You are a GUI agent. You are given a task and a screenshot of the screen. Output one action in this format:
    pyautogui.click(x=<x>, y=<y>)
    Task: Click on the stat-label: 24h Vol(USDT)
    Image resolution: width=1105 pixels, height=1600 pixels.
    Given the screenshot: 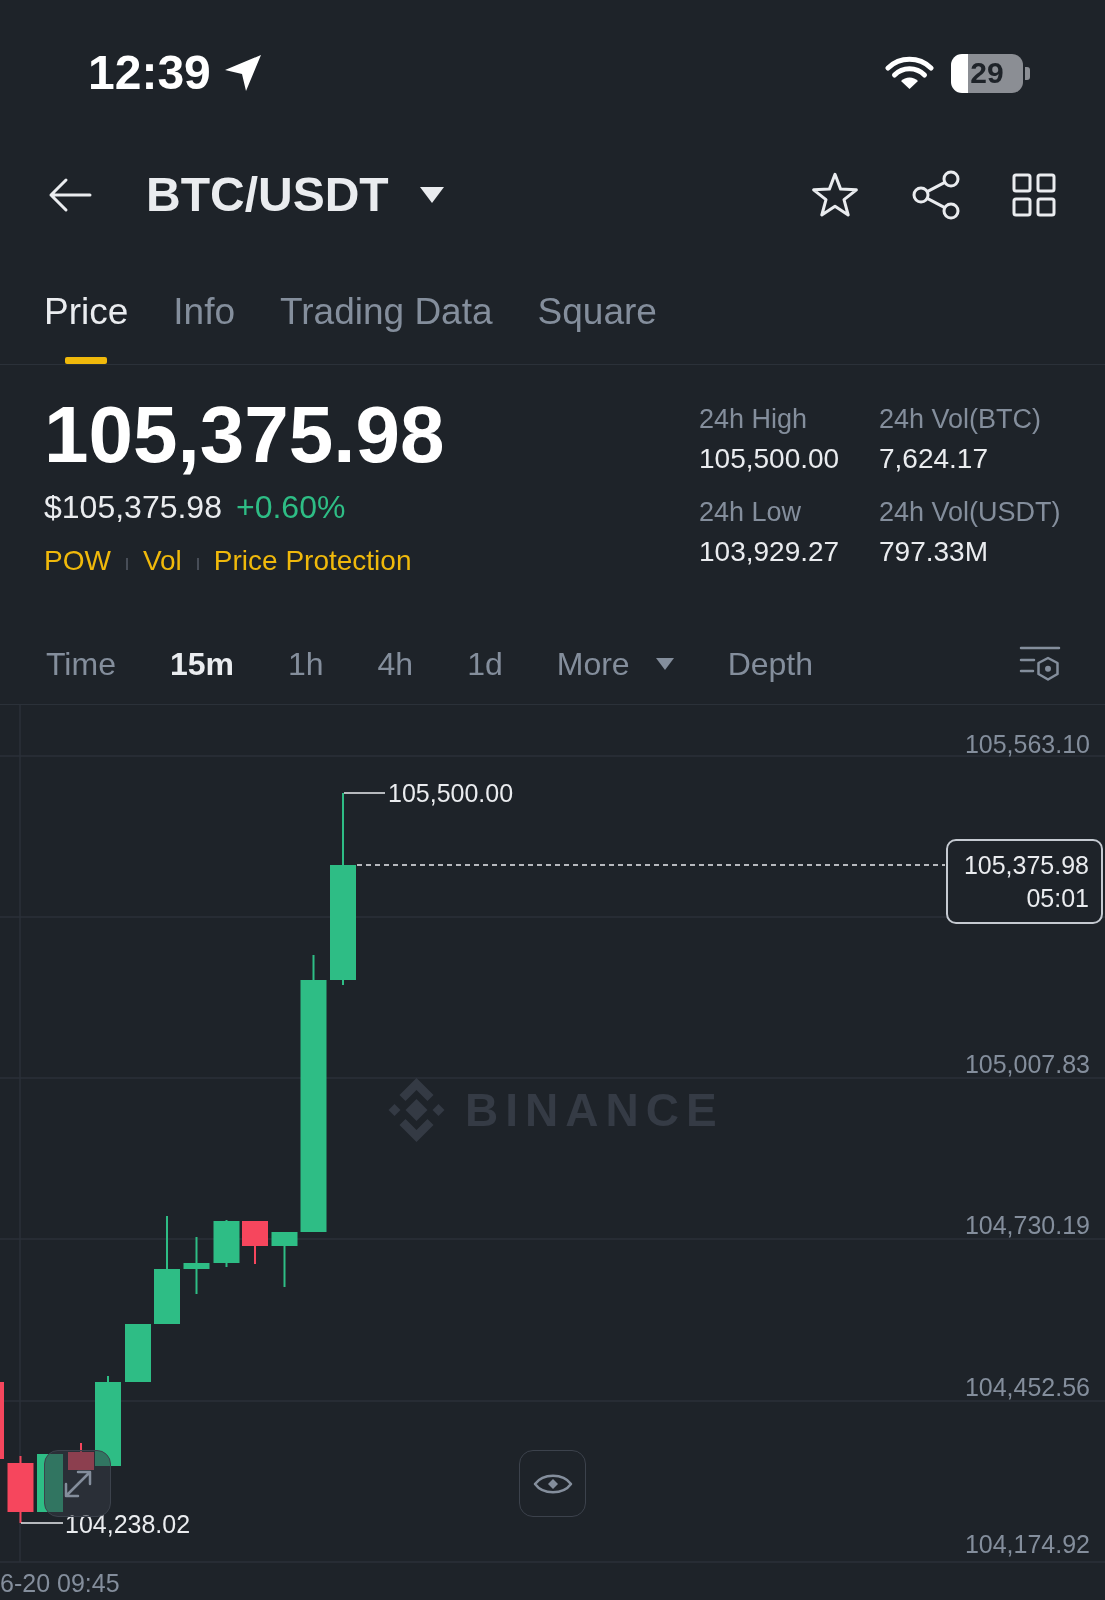 What is the action you would take?
    pyautogui.click(x=970, y=512)
    